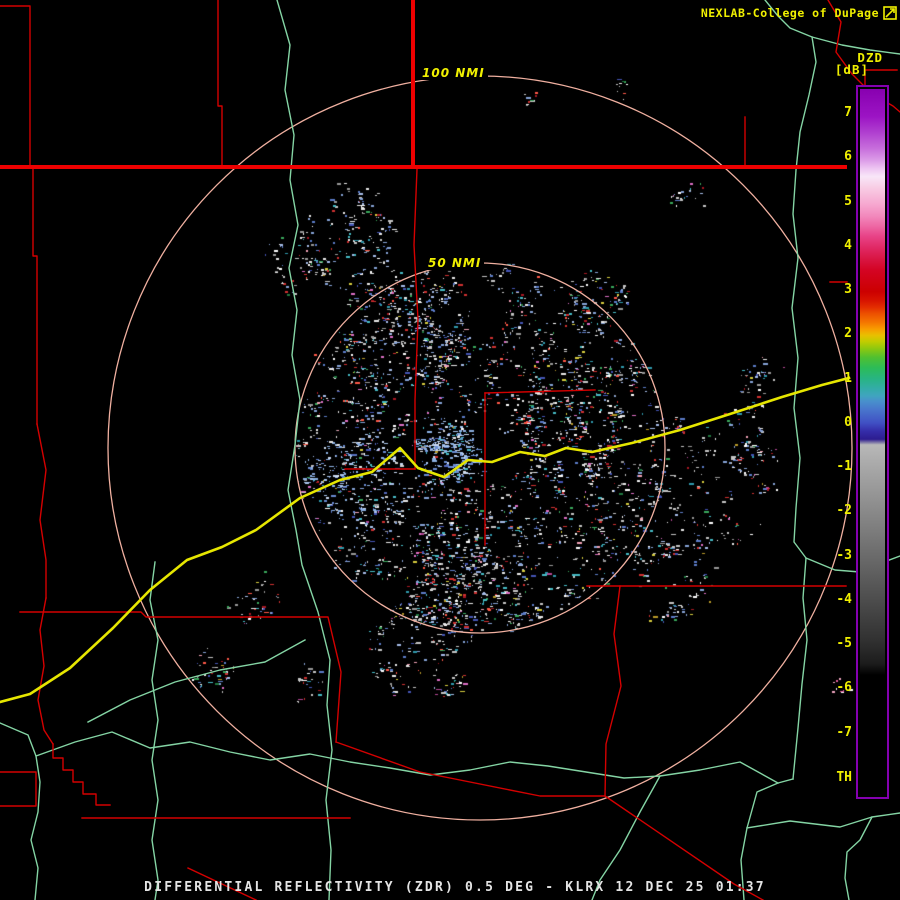  Describe the element at coordinates (455, 263) in the screenshot. I see `range-ring-label-50nmi: 50 NMI` at that location.